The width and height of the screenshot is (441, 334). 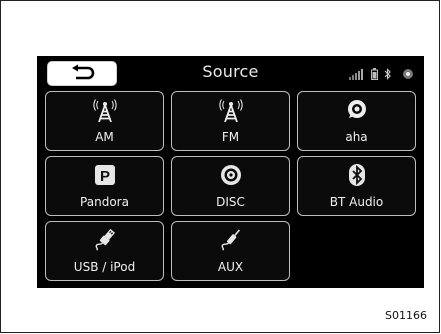 I want to click on source-label: DISC, so click(x=230, y=202).